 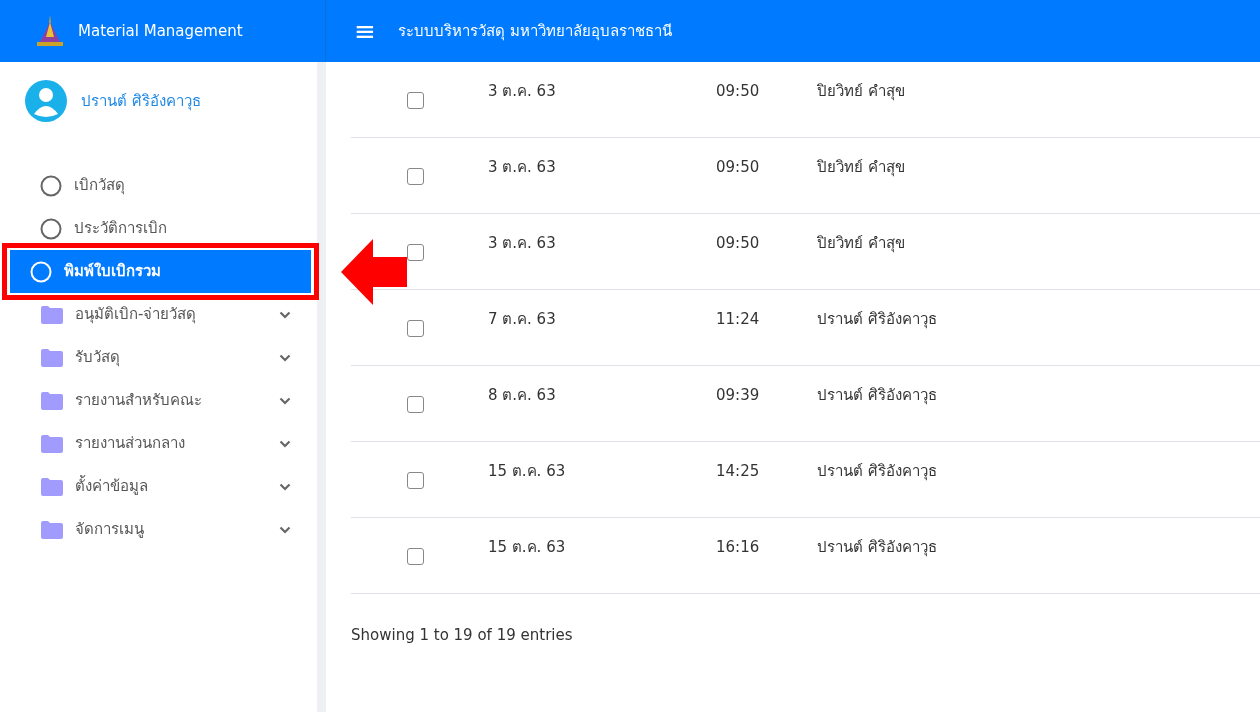 I want to click on sidebar-item: พิมพ์ใบเบิกรวม, so click(x=160, y=271).